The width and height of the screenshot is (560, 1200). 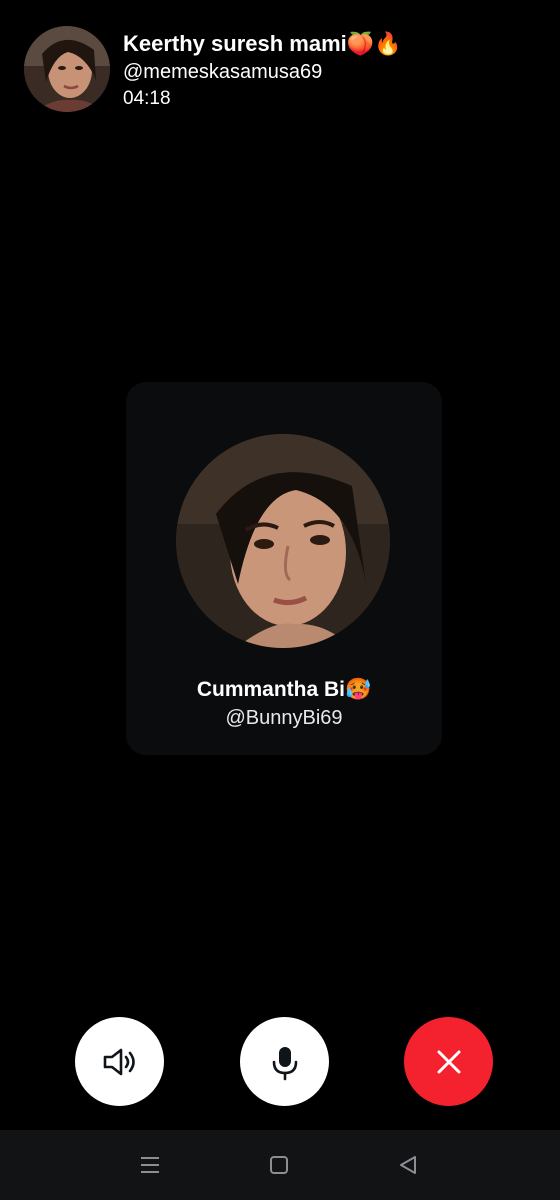 I want to click on microphone-icon, so click(x=284, y=1063).